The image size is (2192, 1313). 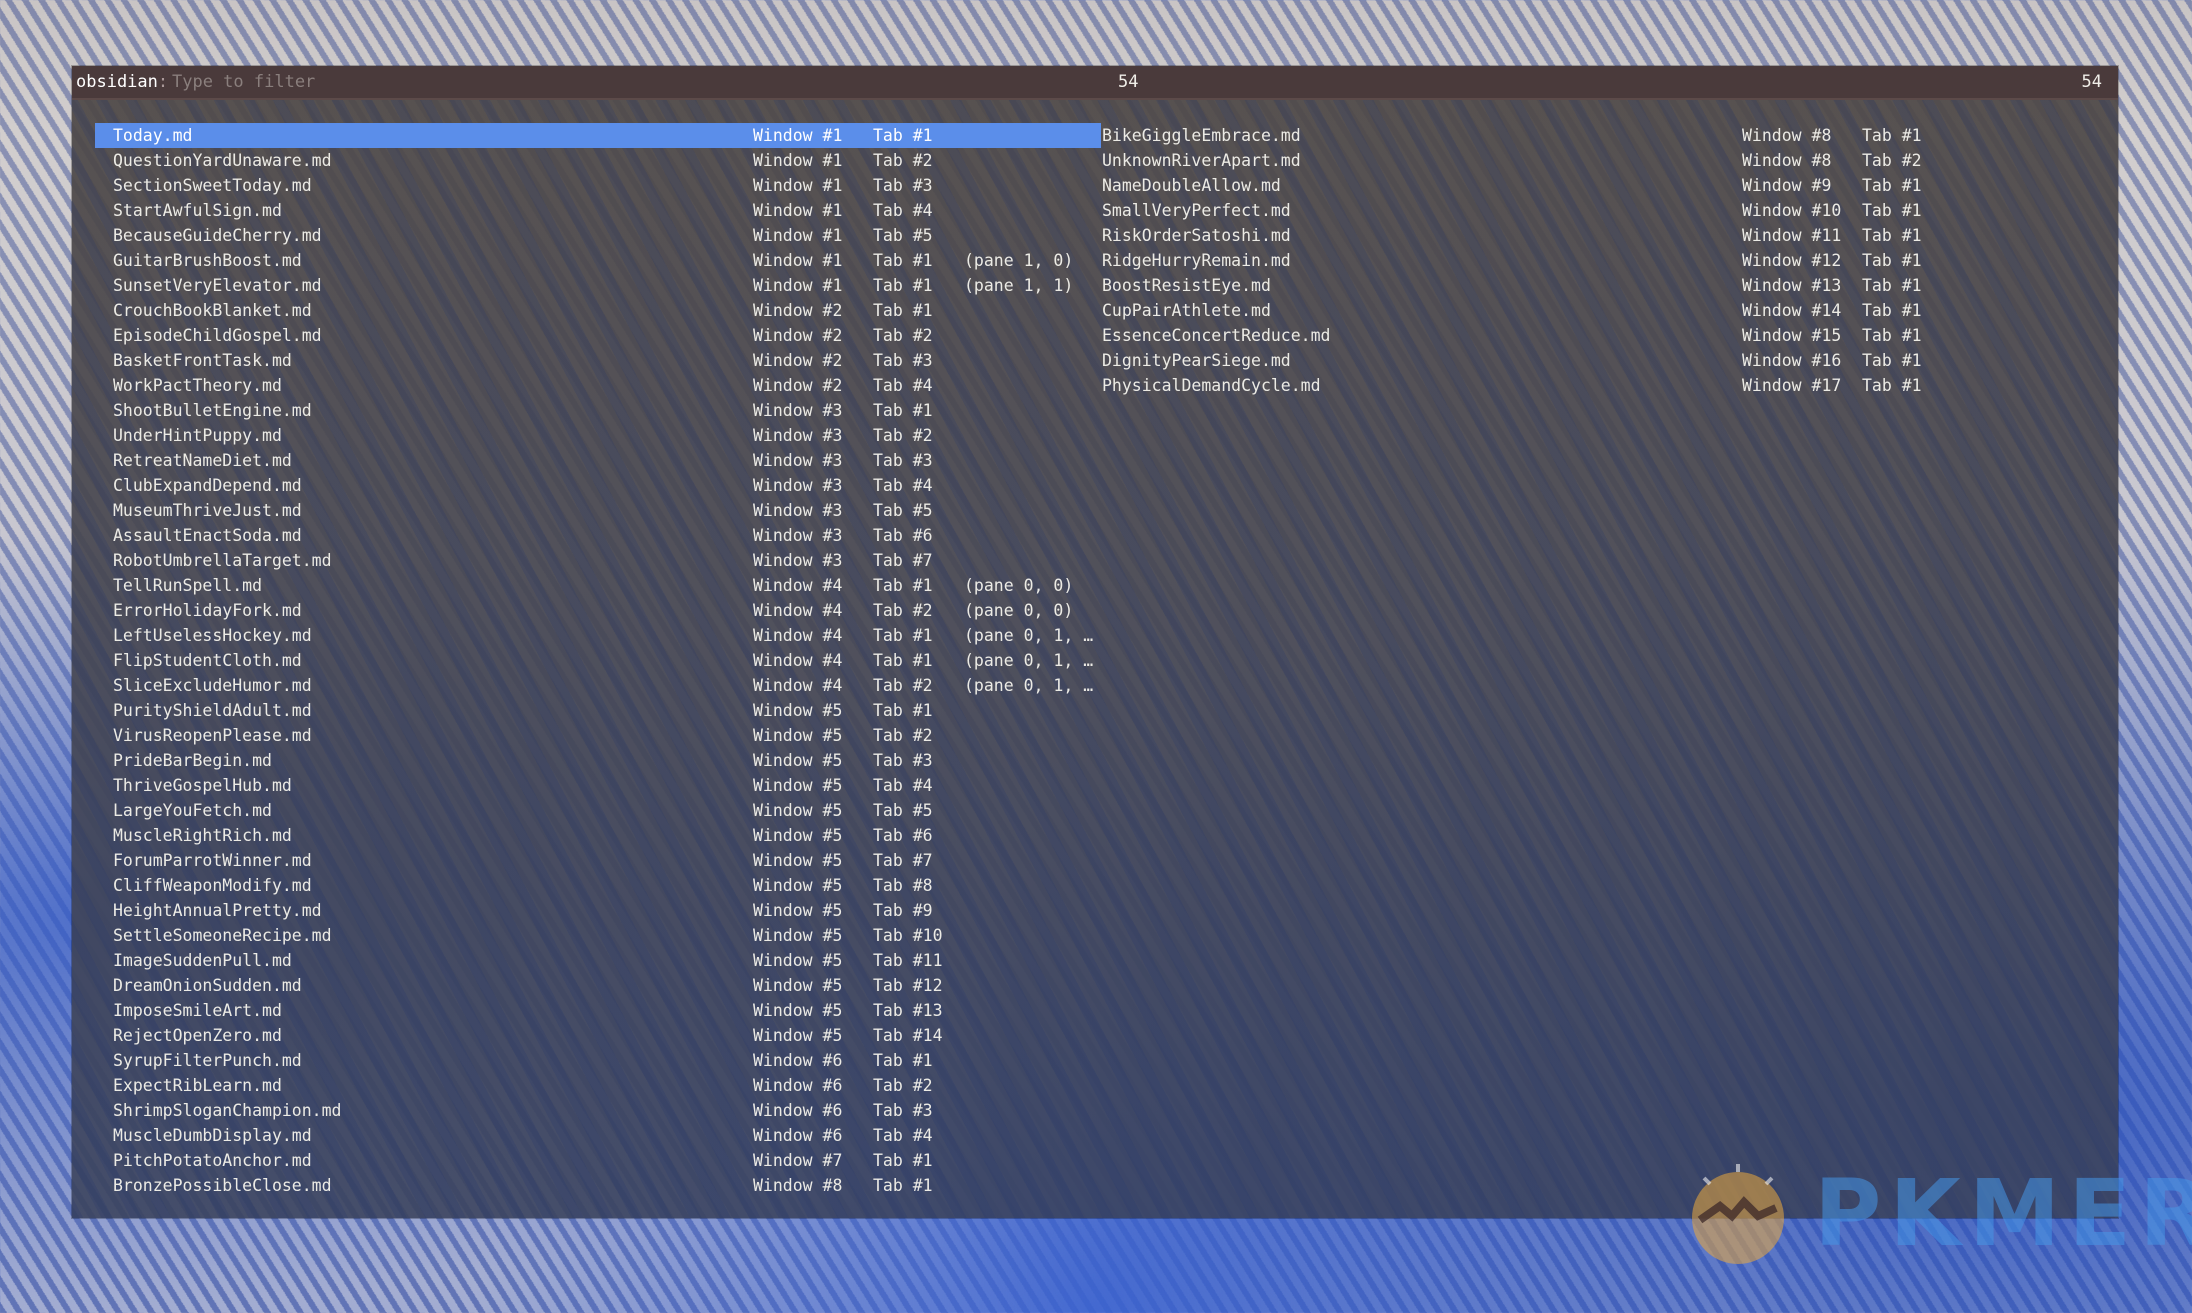 I want to click on result-row: AssaultEnactSoda.md Window #3 Tab #6, so click(x=598, y=535).